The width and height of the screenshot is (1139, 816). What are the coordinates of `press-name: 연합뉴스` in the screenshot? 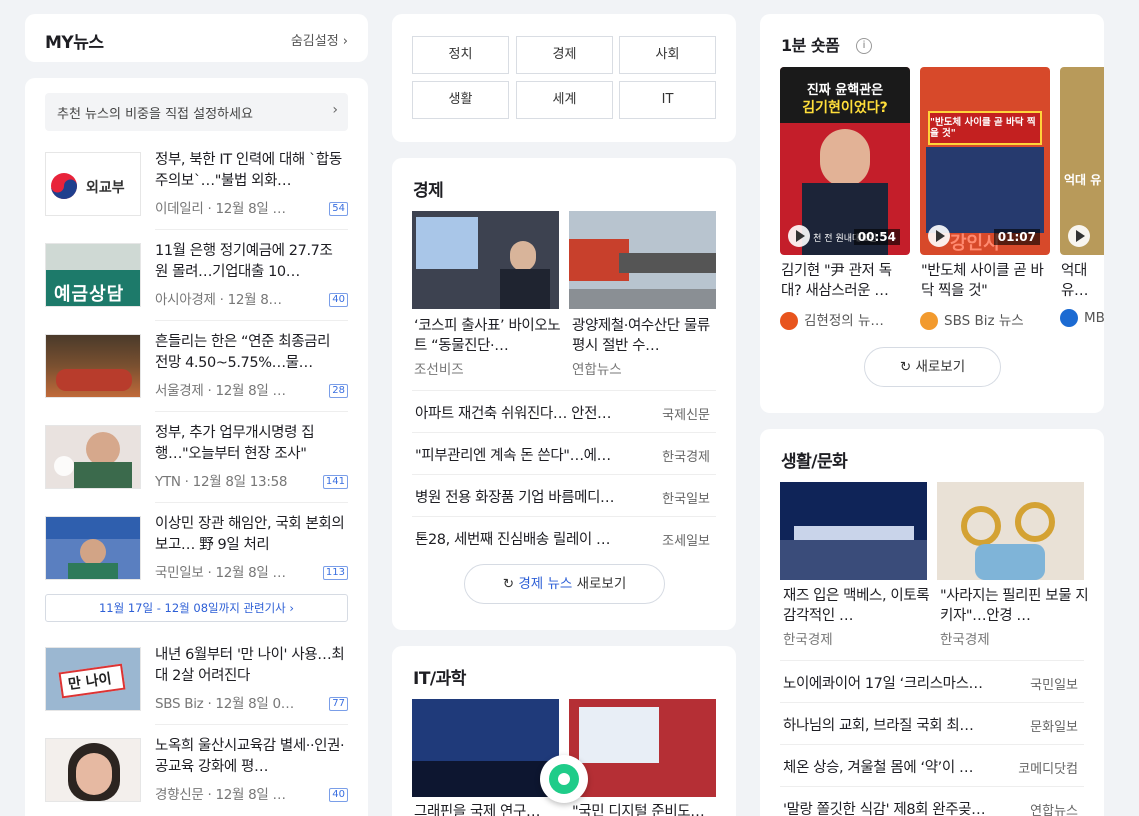 It's located at (1054, 808).